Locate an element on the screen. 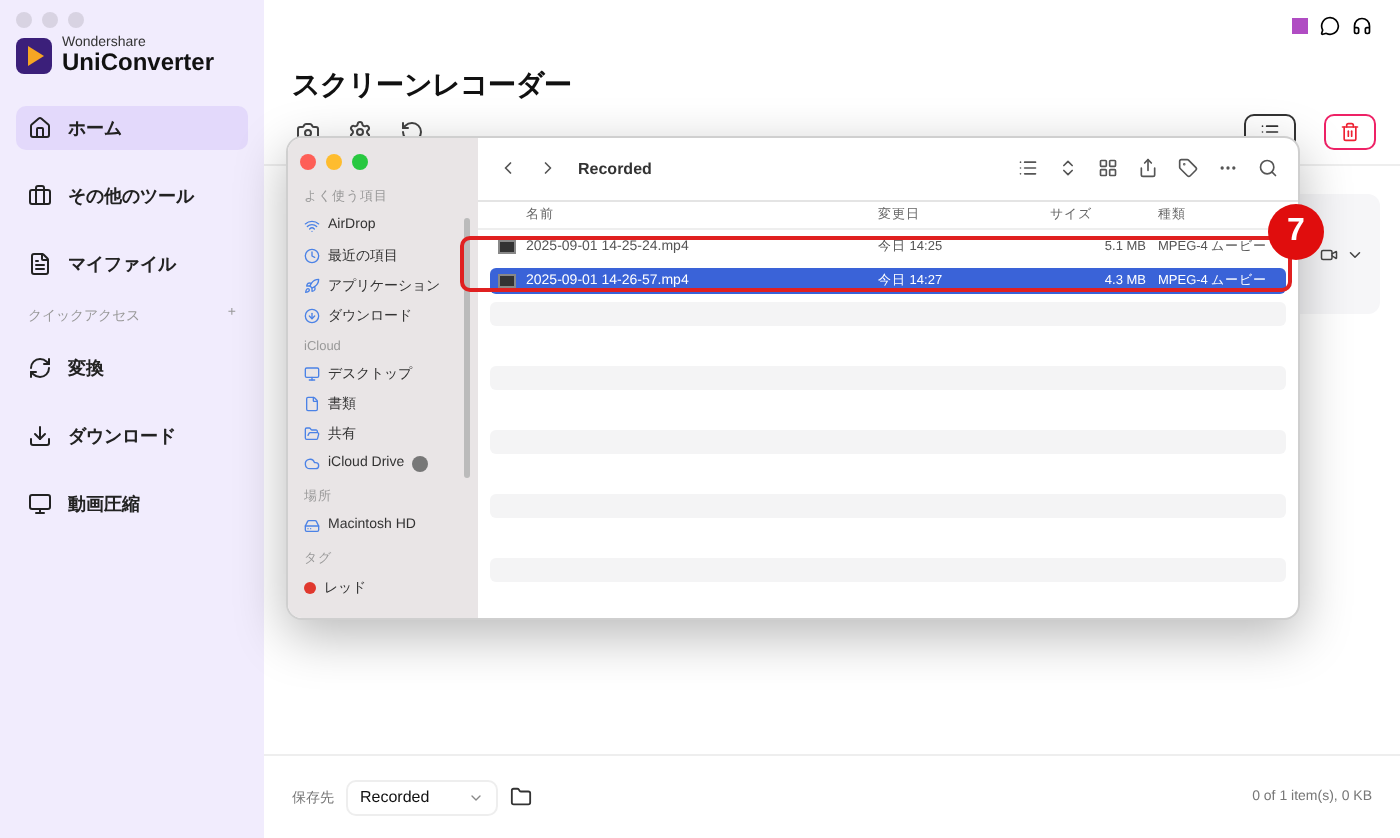  logo-icon is located at coordinates (34, 55).